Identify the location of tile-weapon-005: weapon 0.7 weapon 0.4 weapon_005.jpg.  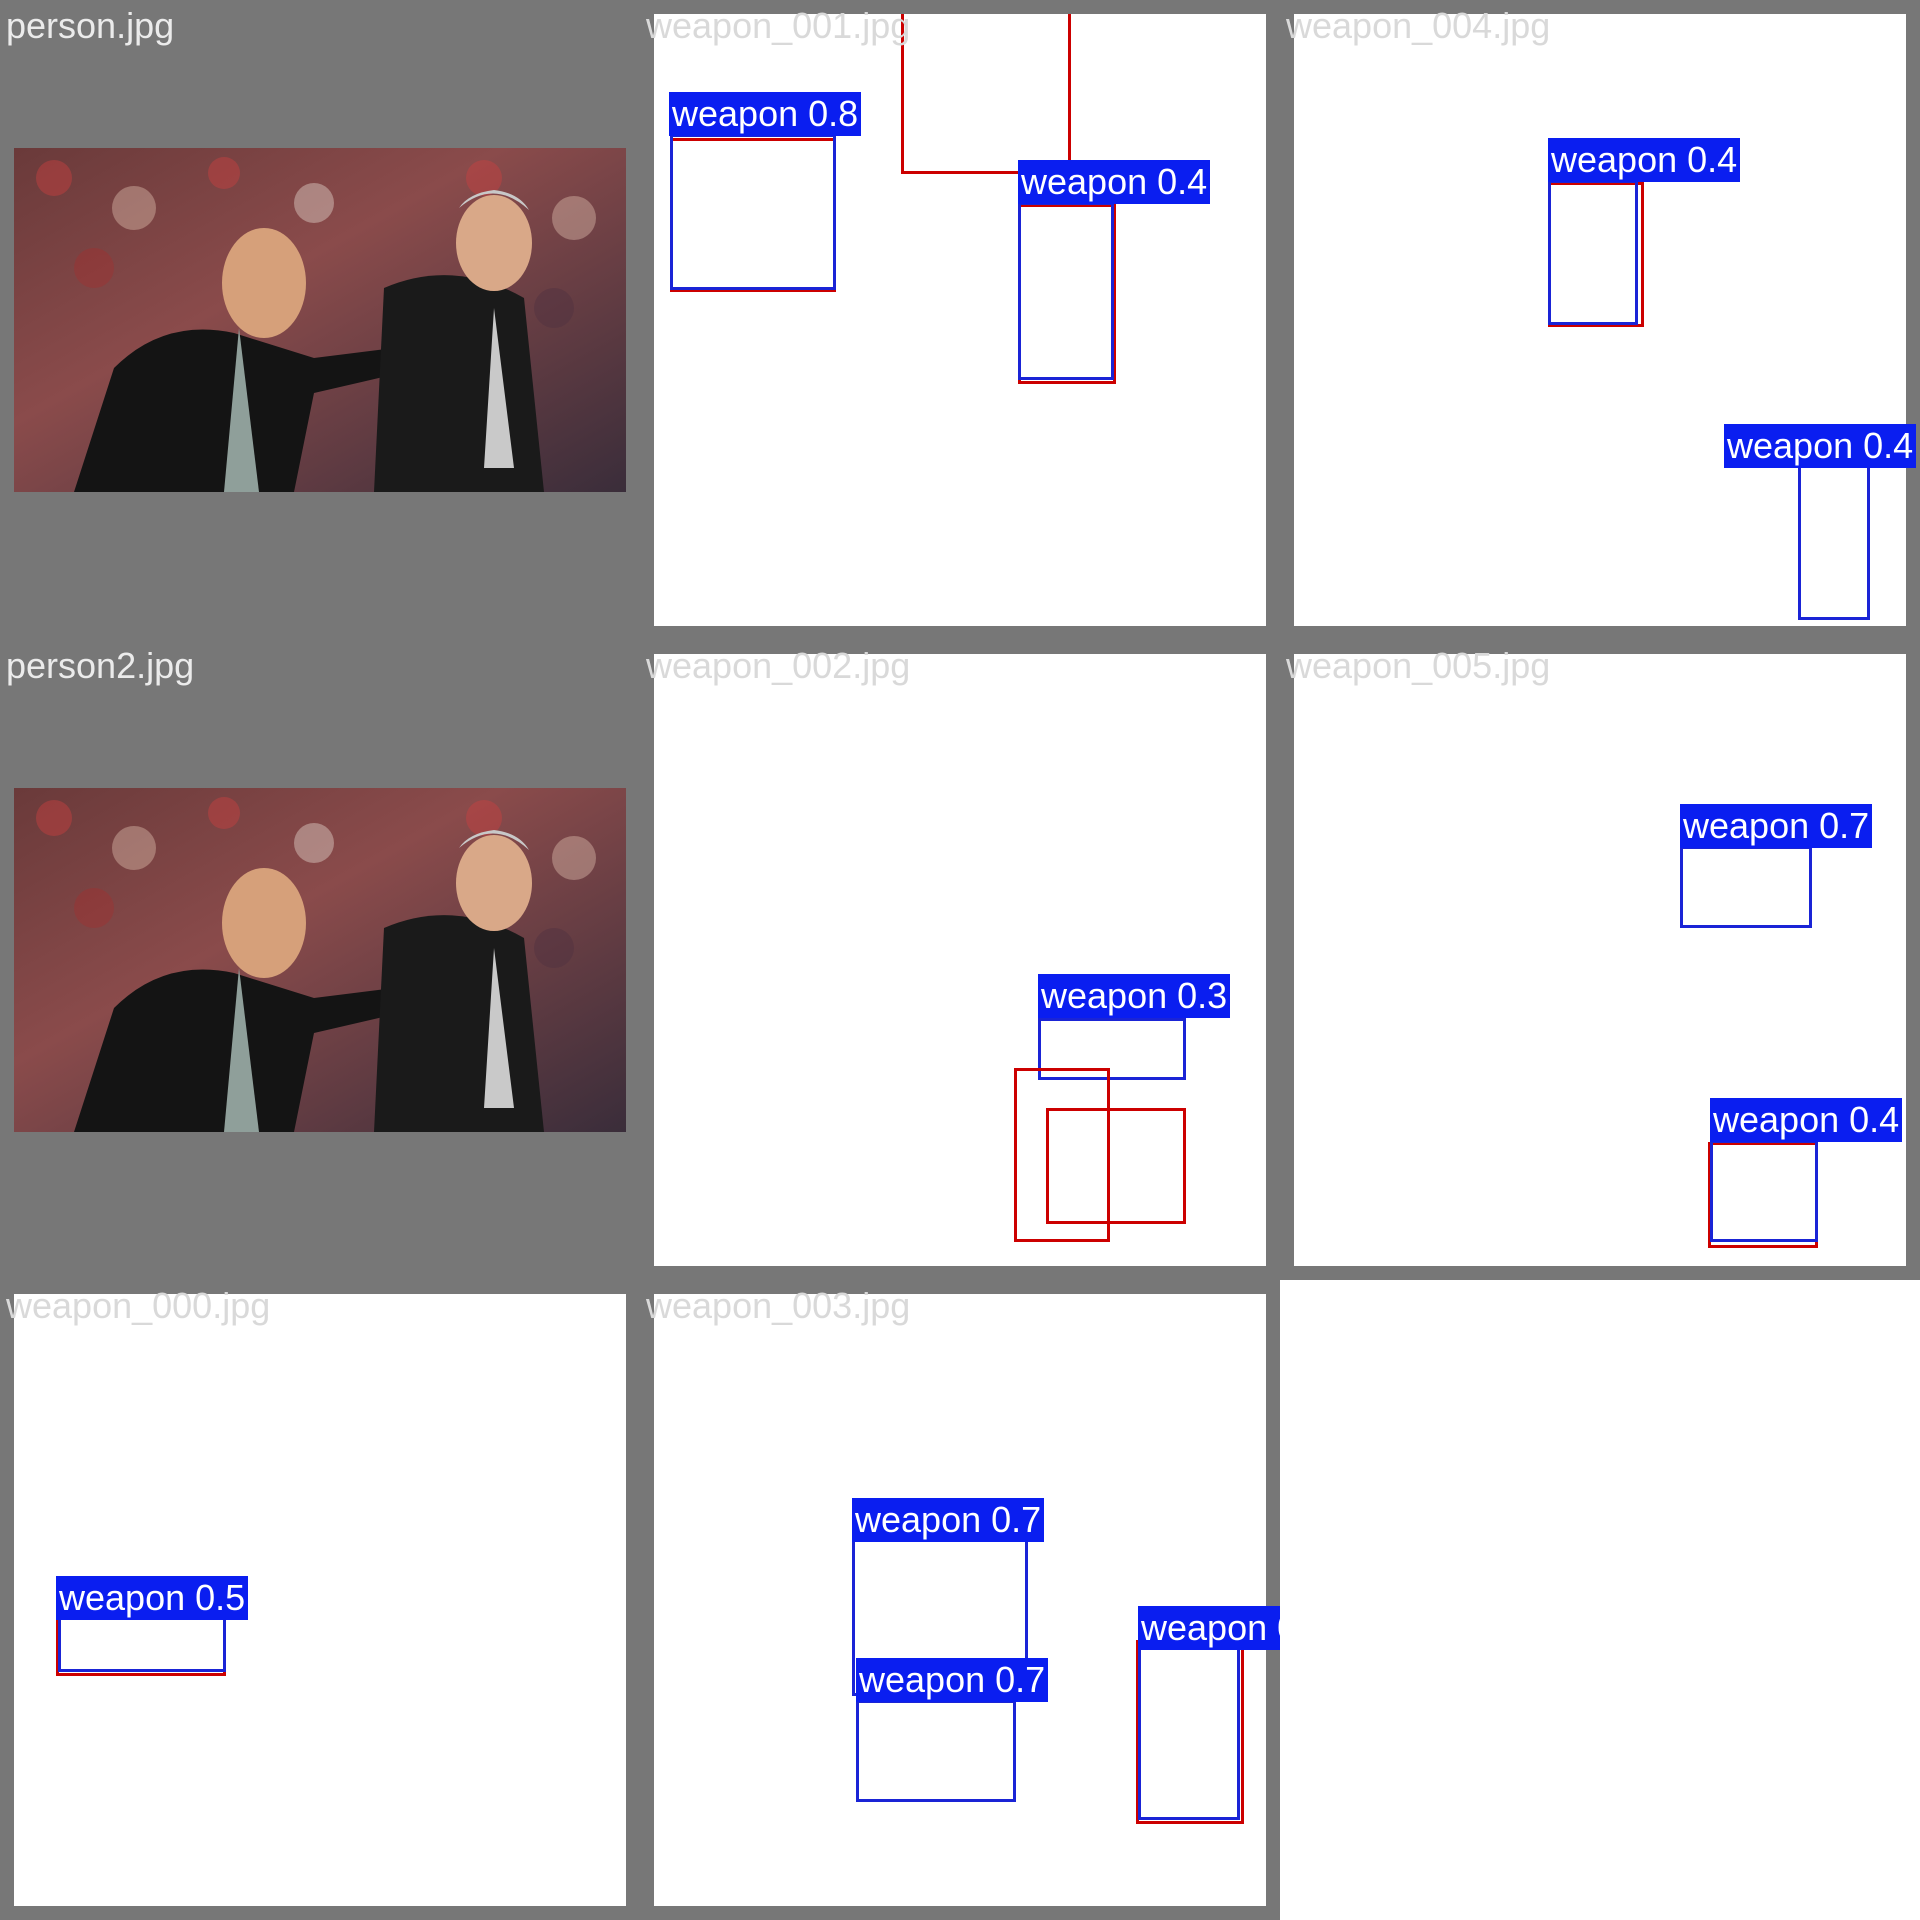
(1600, 960).